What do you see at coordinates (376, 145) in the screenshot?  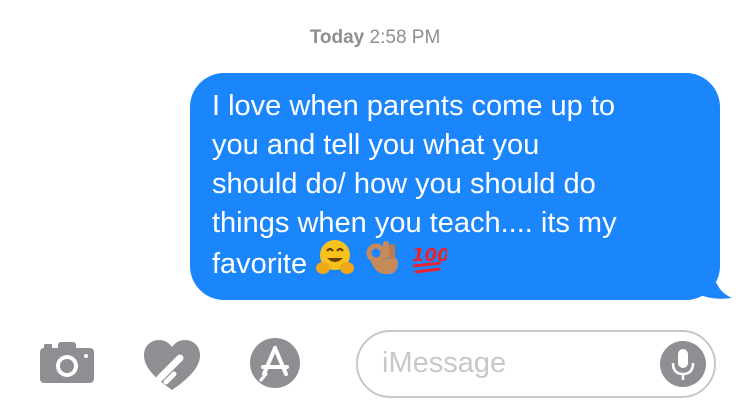 I see `message-line: you and tell you what you` at bounding box center [376, 145].